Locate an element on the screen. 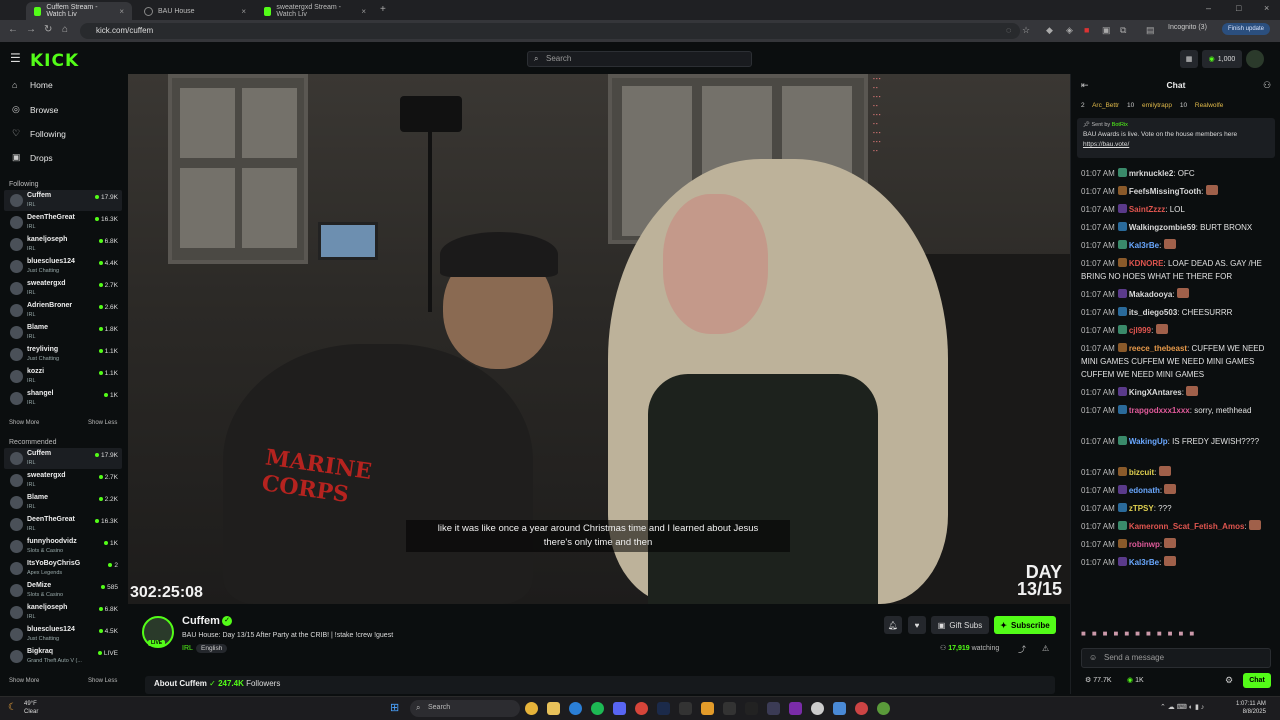  message-username: zTPSY is located at coordinates (1141, 508).